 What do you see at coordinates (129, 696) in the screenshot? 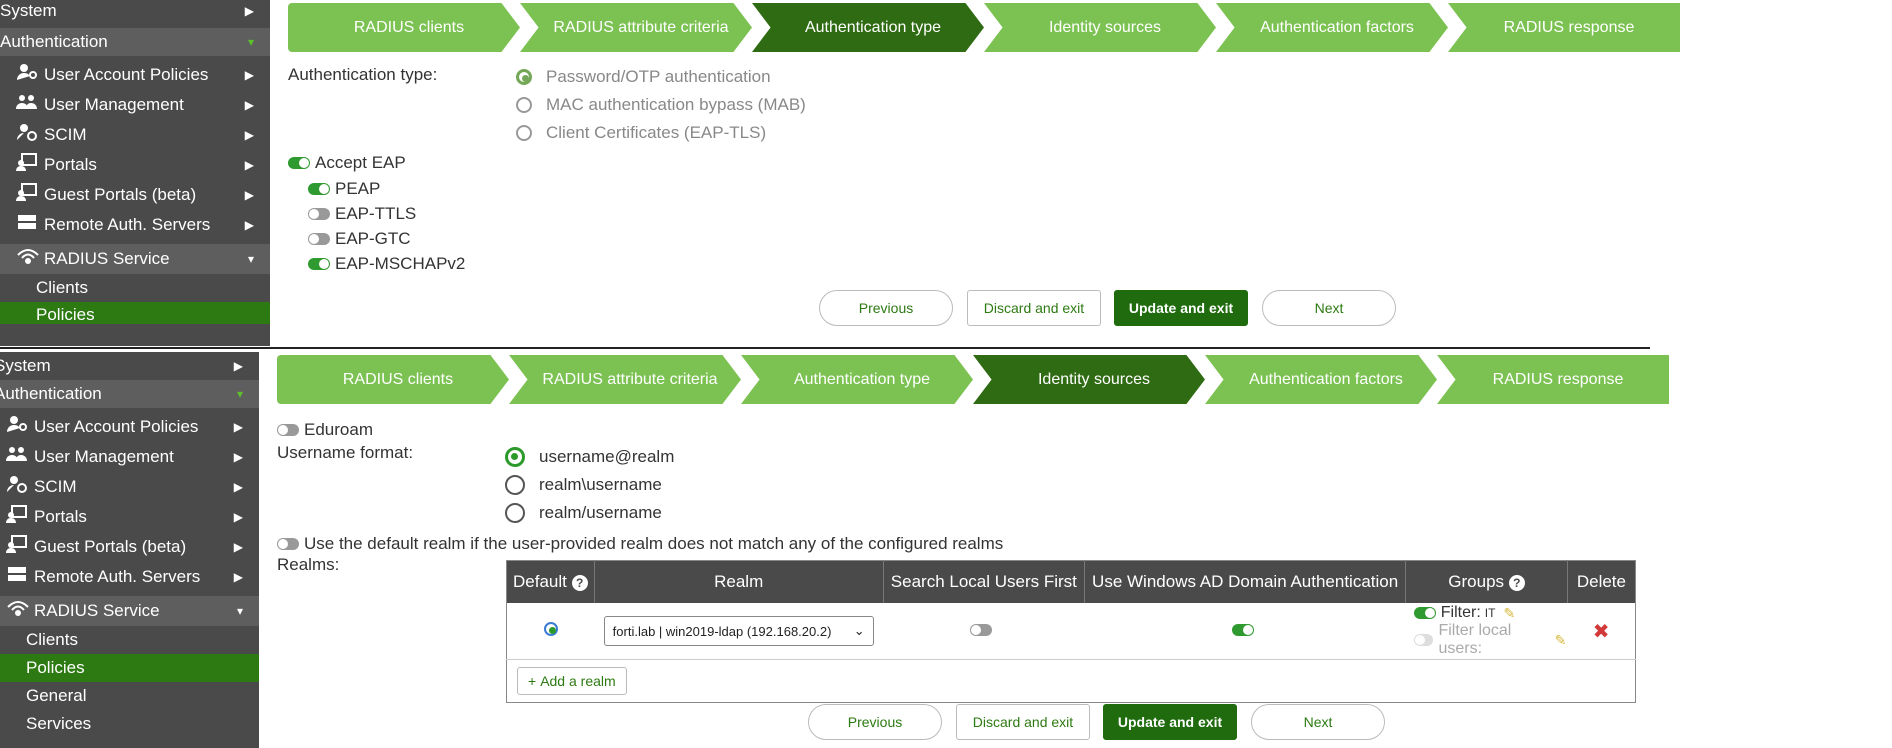
I see `sidebar-item-general: General` at bounding box center [129, 696].